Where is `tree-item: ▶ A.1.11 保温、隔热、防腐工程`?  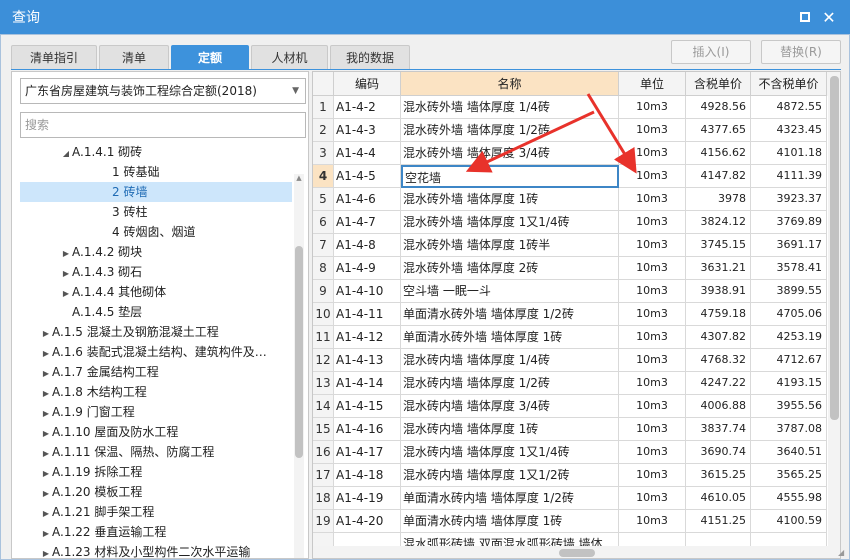 tree-item: ▶ A.1.11 保温、隔热、防腐工程 is located at coordinates (156, 452).